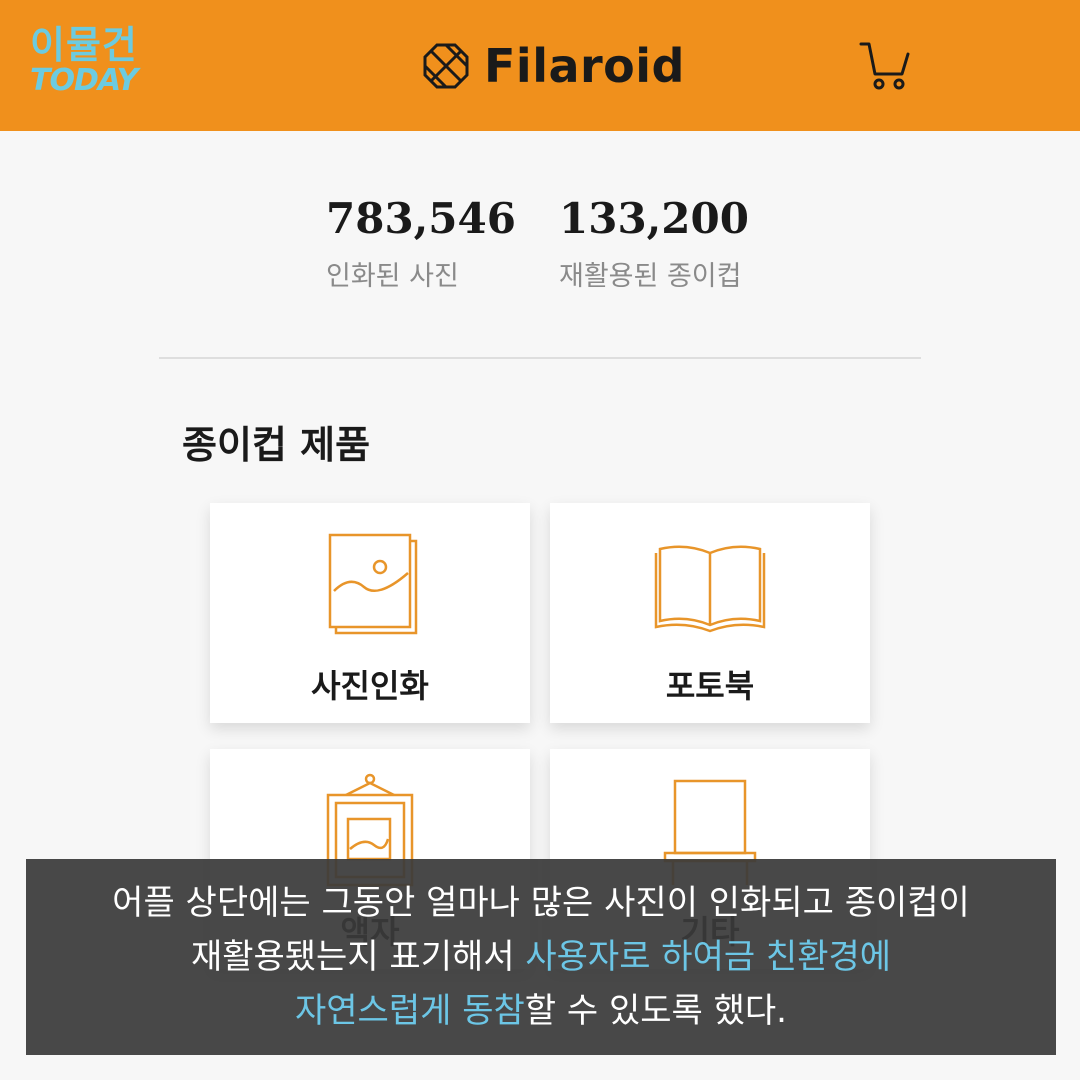 The height and width of the screenshot is (1080, 1080). What do you see at coordinates (655, 1011) in the screenshot?
I see `caption-text: 할 수 있도록 했다.` at bounding box center [655, 1011].